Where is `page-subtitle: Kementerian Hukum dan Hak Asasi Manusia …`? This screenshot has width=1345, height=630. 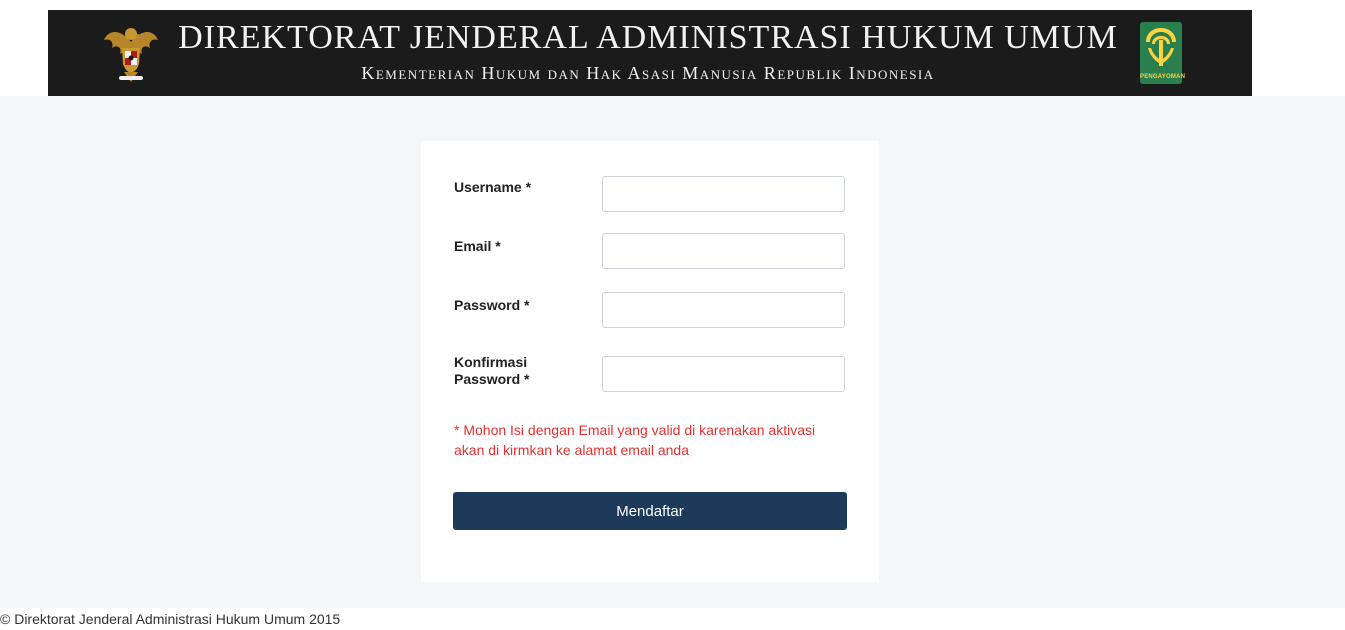 page-subtitle: Kementerian Hukum dan Hak Asasi Manusia … is located at coordinates (648, 73).